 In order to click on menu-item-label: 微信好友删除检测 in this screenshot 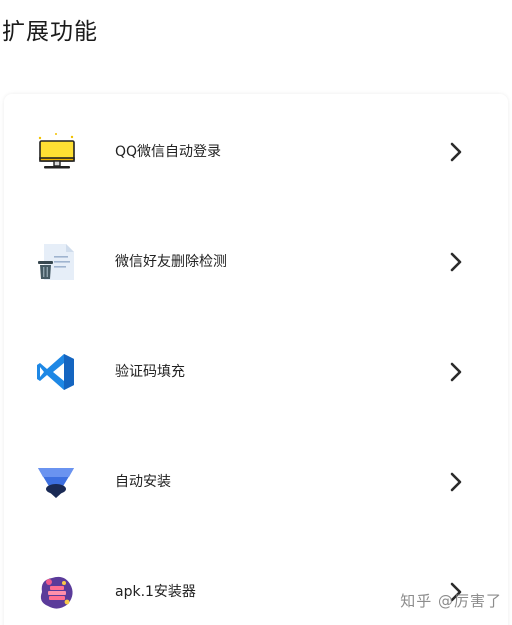, I will do `click(171, 262)`.